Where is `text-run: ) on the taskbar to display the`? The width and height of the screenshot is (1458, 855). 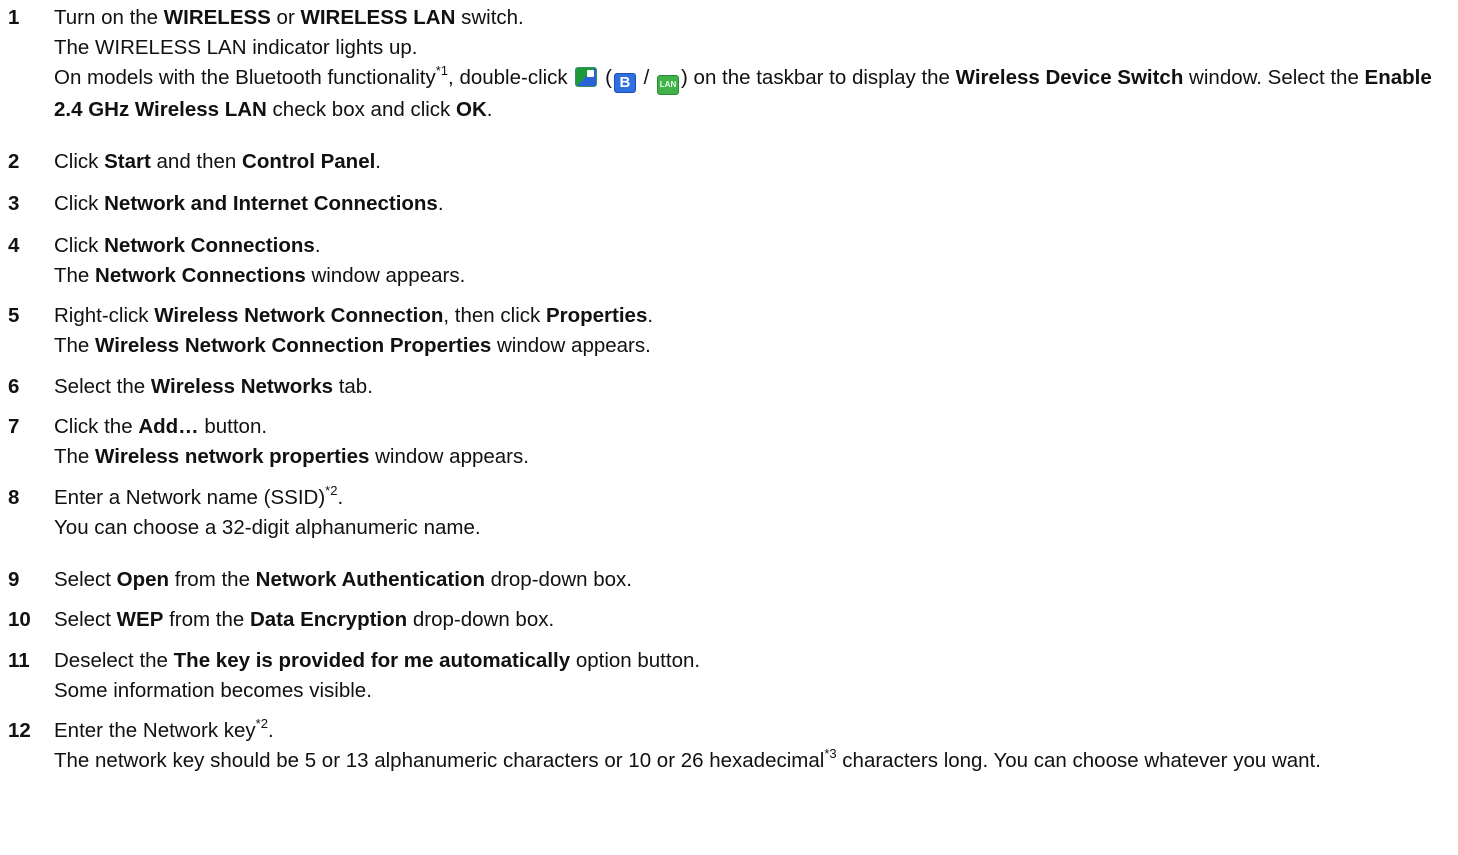
text-run: ) on the taskbar to display the is located at coordinates (818, 77).